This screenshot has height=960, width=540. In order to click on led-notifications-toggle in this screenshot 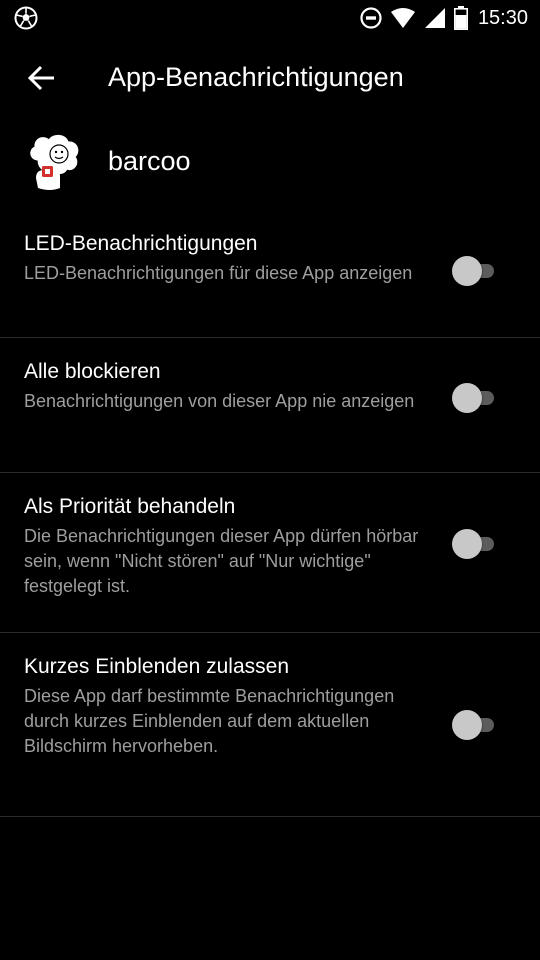, I will do `click(476, 271)`.